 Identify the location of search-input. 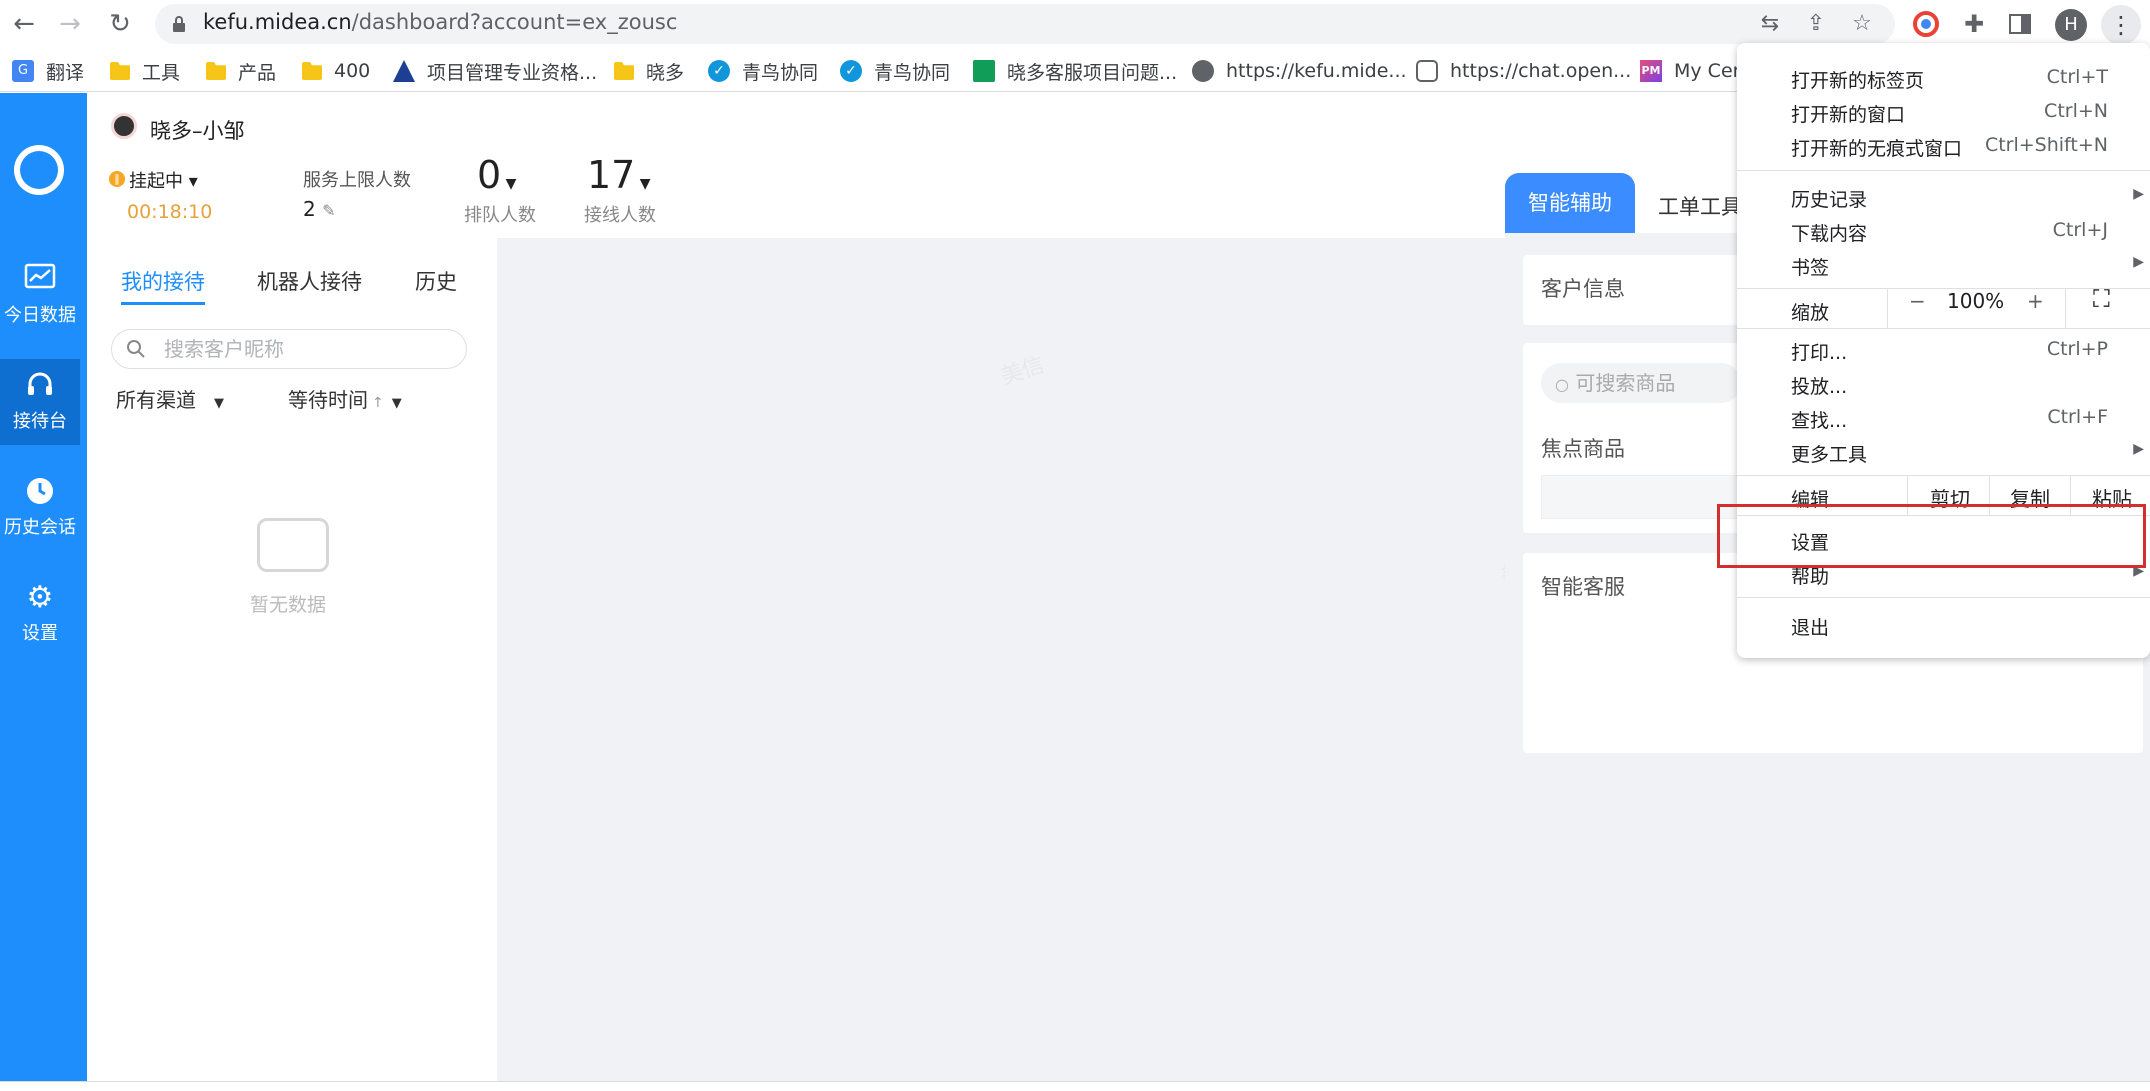
(309, 349).